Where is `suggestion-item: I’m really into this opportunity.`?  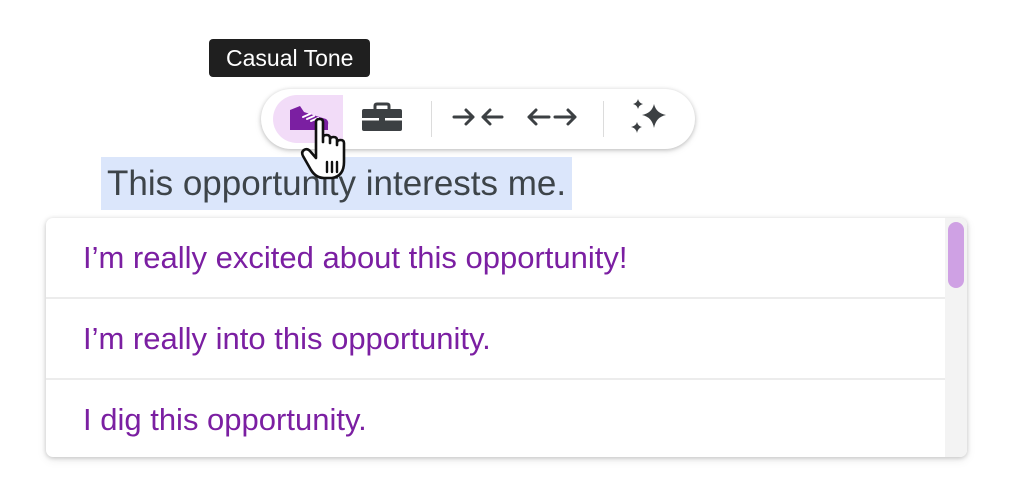
suggestion-item: I’m really into this opportunity. is located at coordinates (495, 339).